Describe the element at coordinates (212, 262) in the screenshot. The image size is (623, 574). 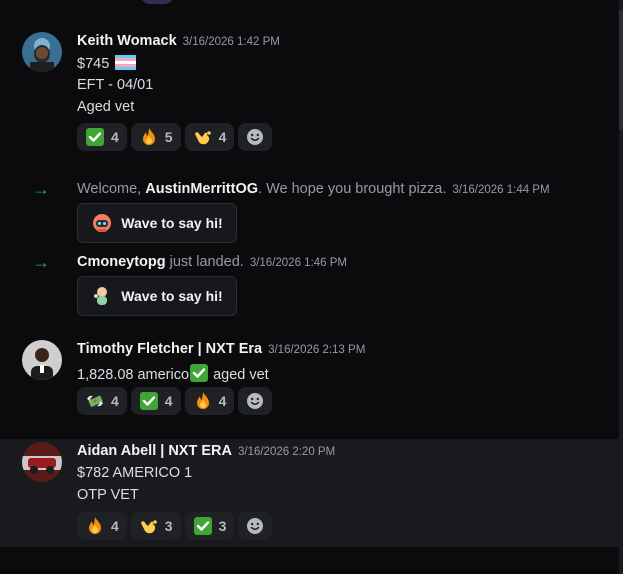
I see `system-text: Cmoneytopg just landed. 3/16/2026 1:46 PM` at that location.